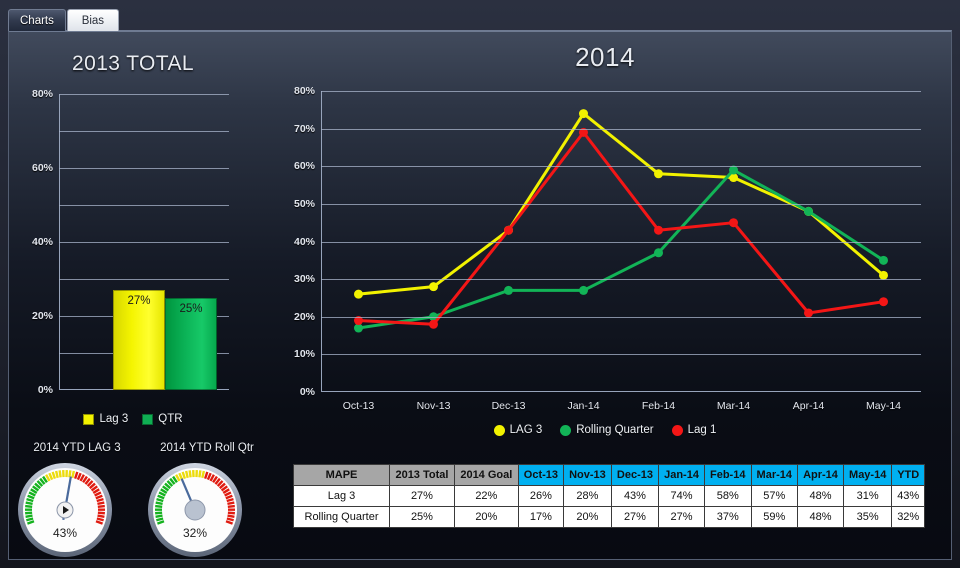 Image resolution: width=960 pixels, height=568 pixels. Describe the element at coordinates (486, 496) in the screenshot. I see `table-cell: 22%` at that location.